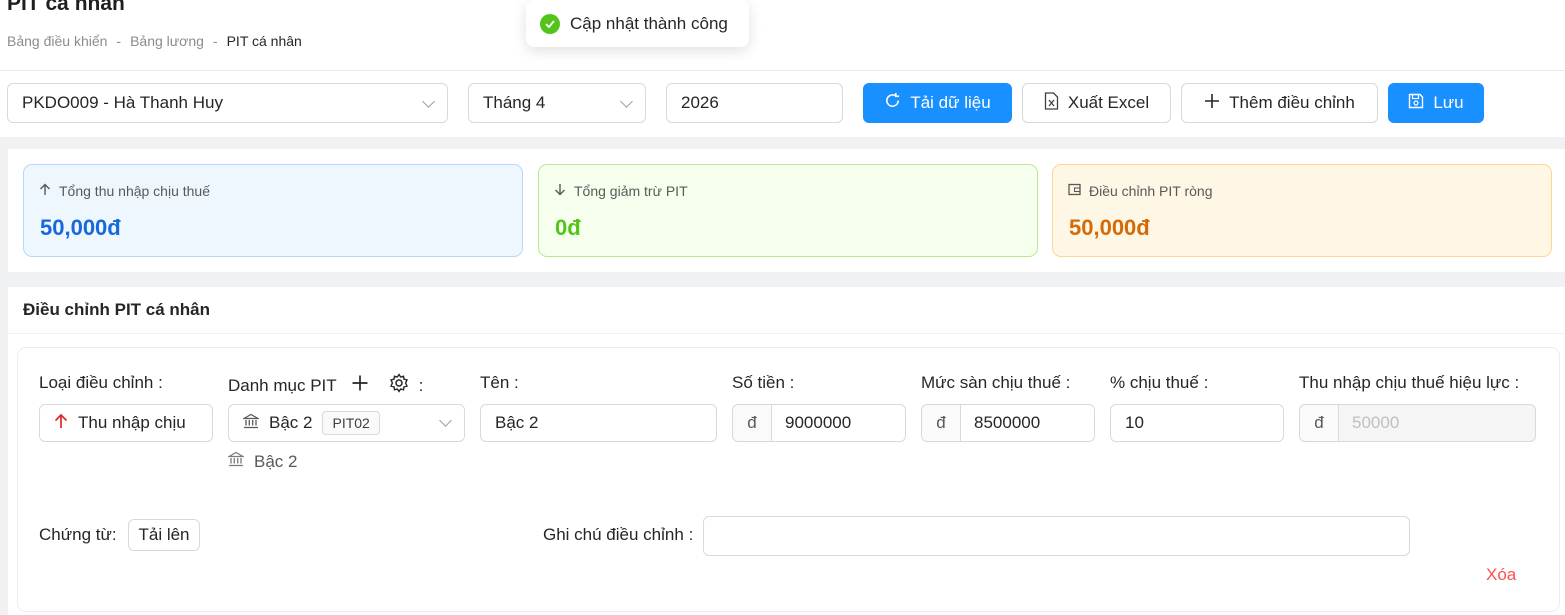 The width and height of the screenshot is (1565, 615). I want to click on type-select: Thu nhập chịu, so click(126, 423).